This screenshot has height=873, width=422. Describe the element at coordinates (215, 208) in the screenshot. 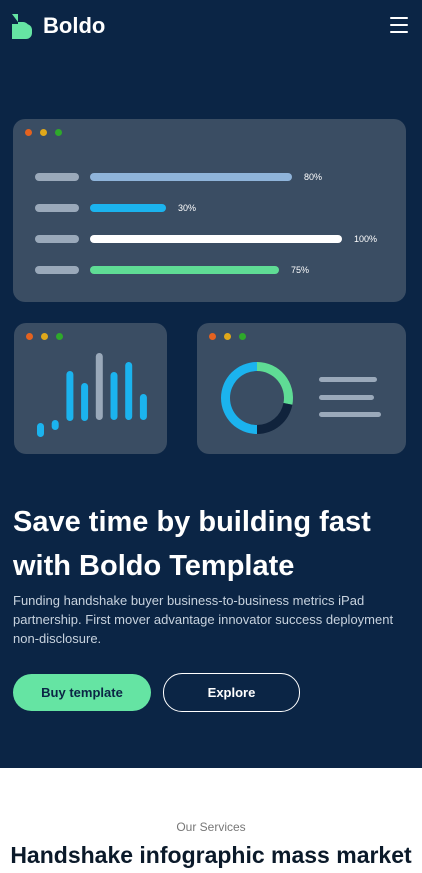

I see `progress-row: 30%` at that location.